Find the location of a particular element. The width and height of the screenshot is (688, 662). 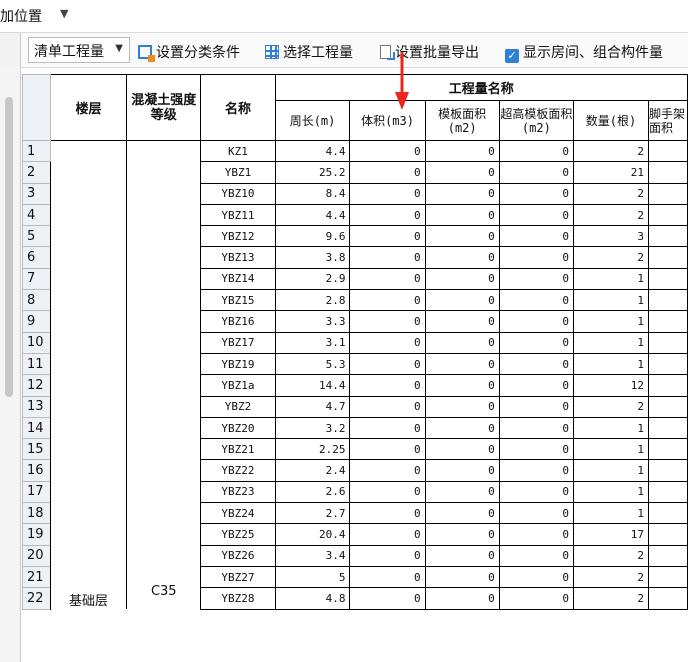

name-cell: YBZ19 is located at coordinates (238, 364).